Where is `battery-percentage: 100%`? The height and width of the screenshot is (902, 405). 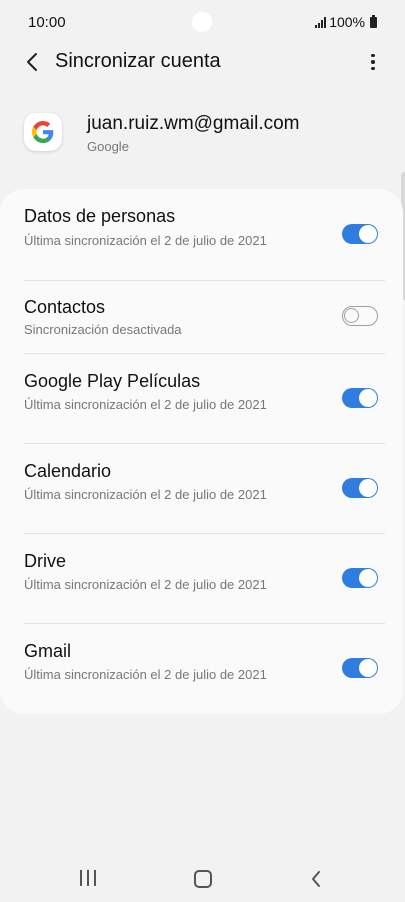 battery-percentage: 100% is located at coordinates (347, 22).